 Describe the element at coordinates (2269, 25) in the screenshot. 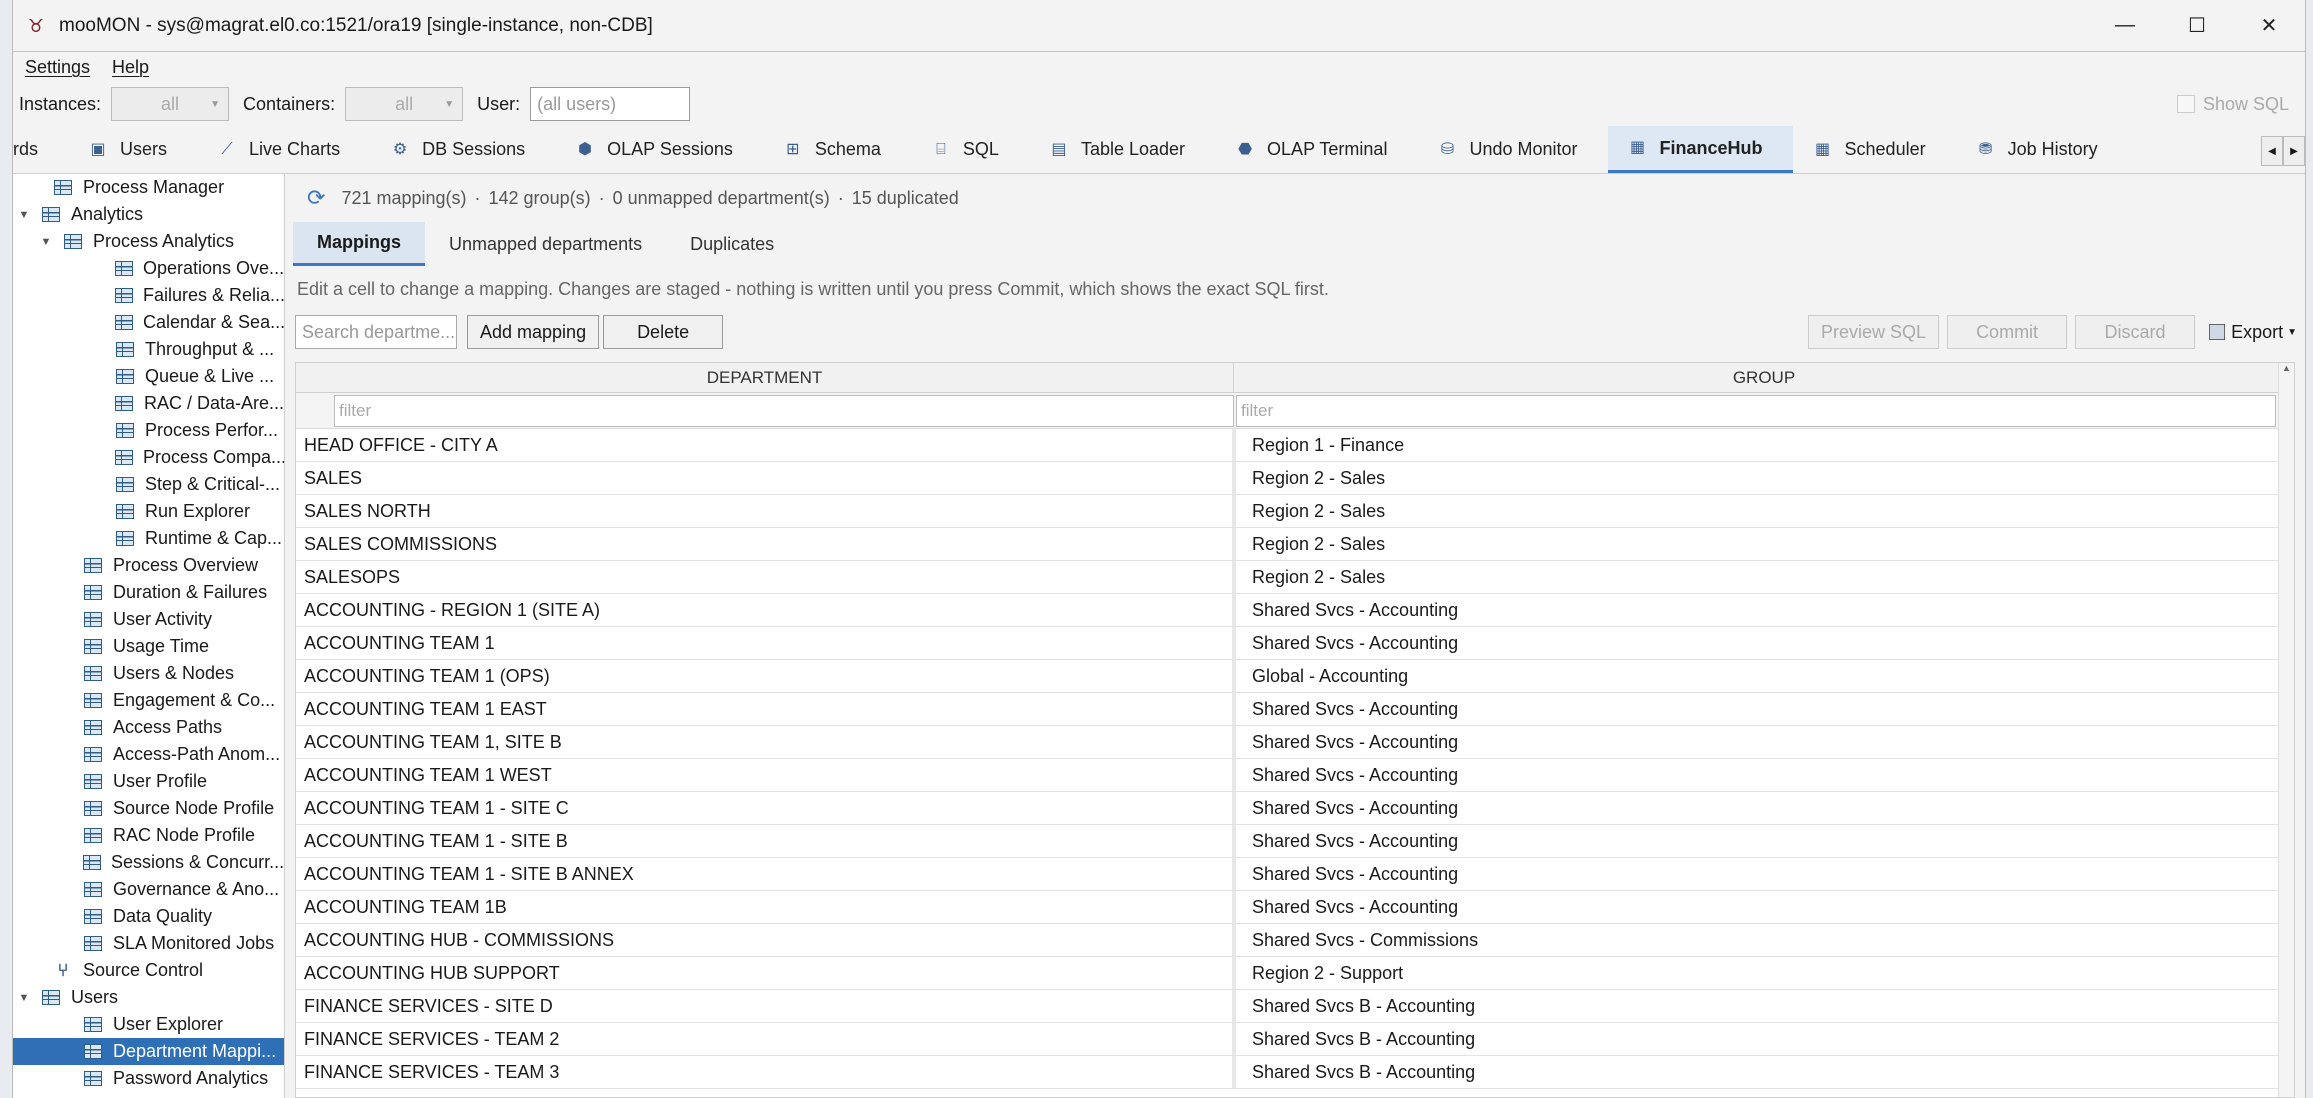

I see `close-button: ✕` at that location.